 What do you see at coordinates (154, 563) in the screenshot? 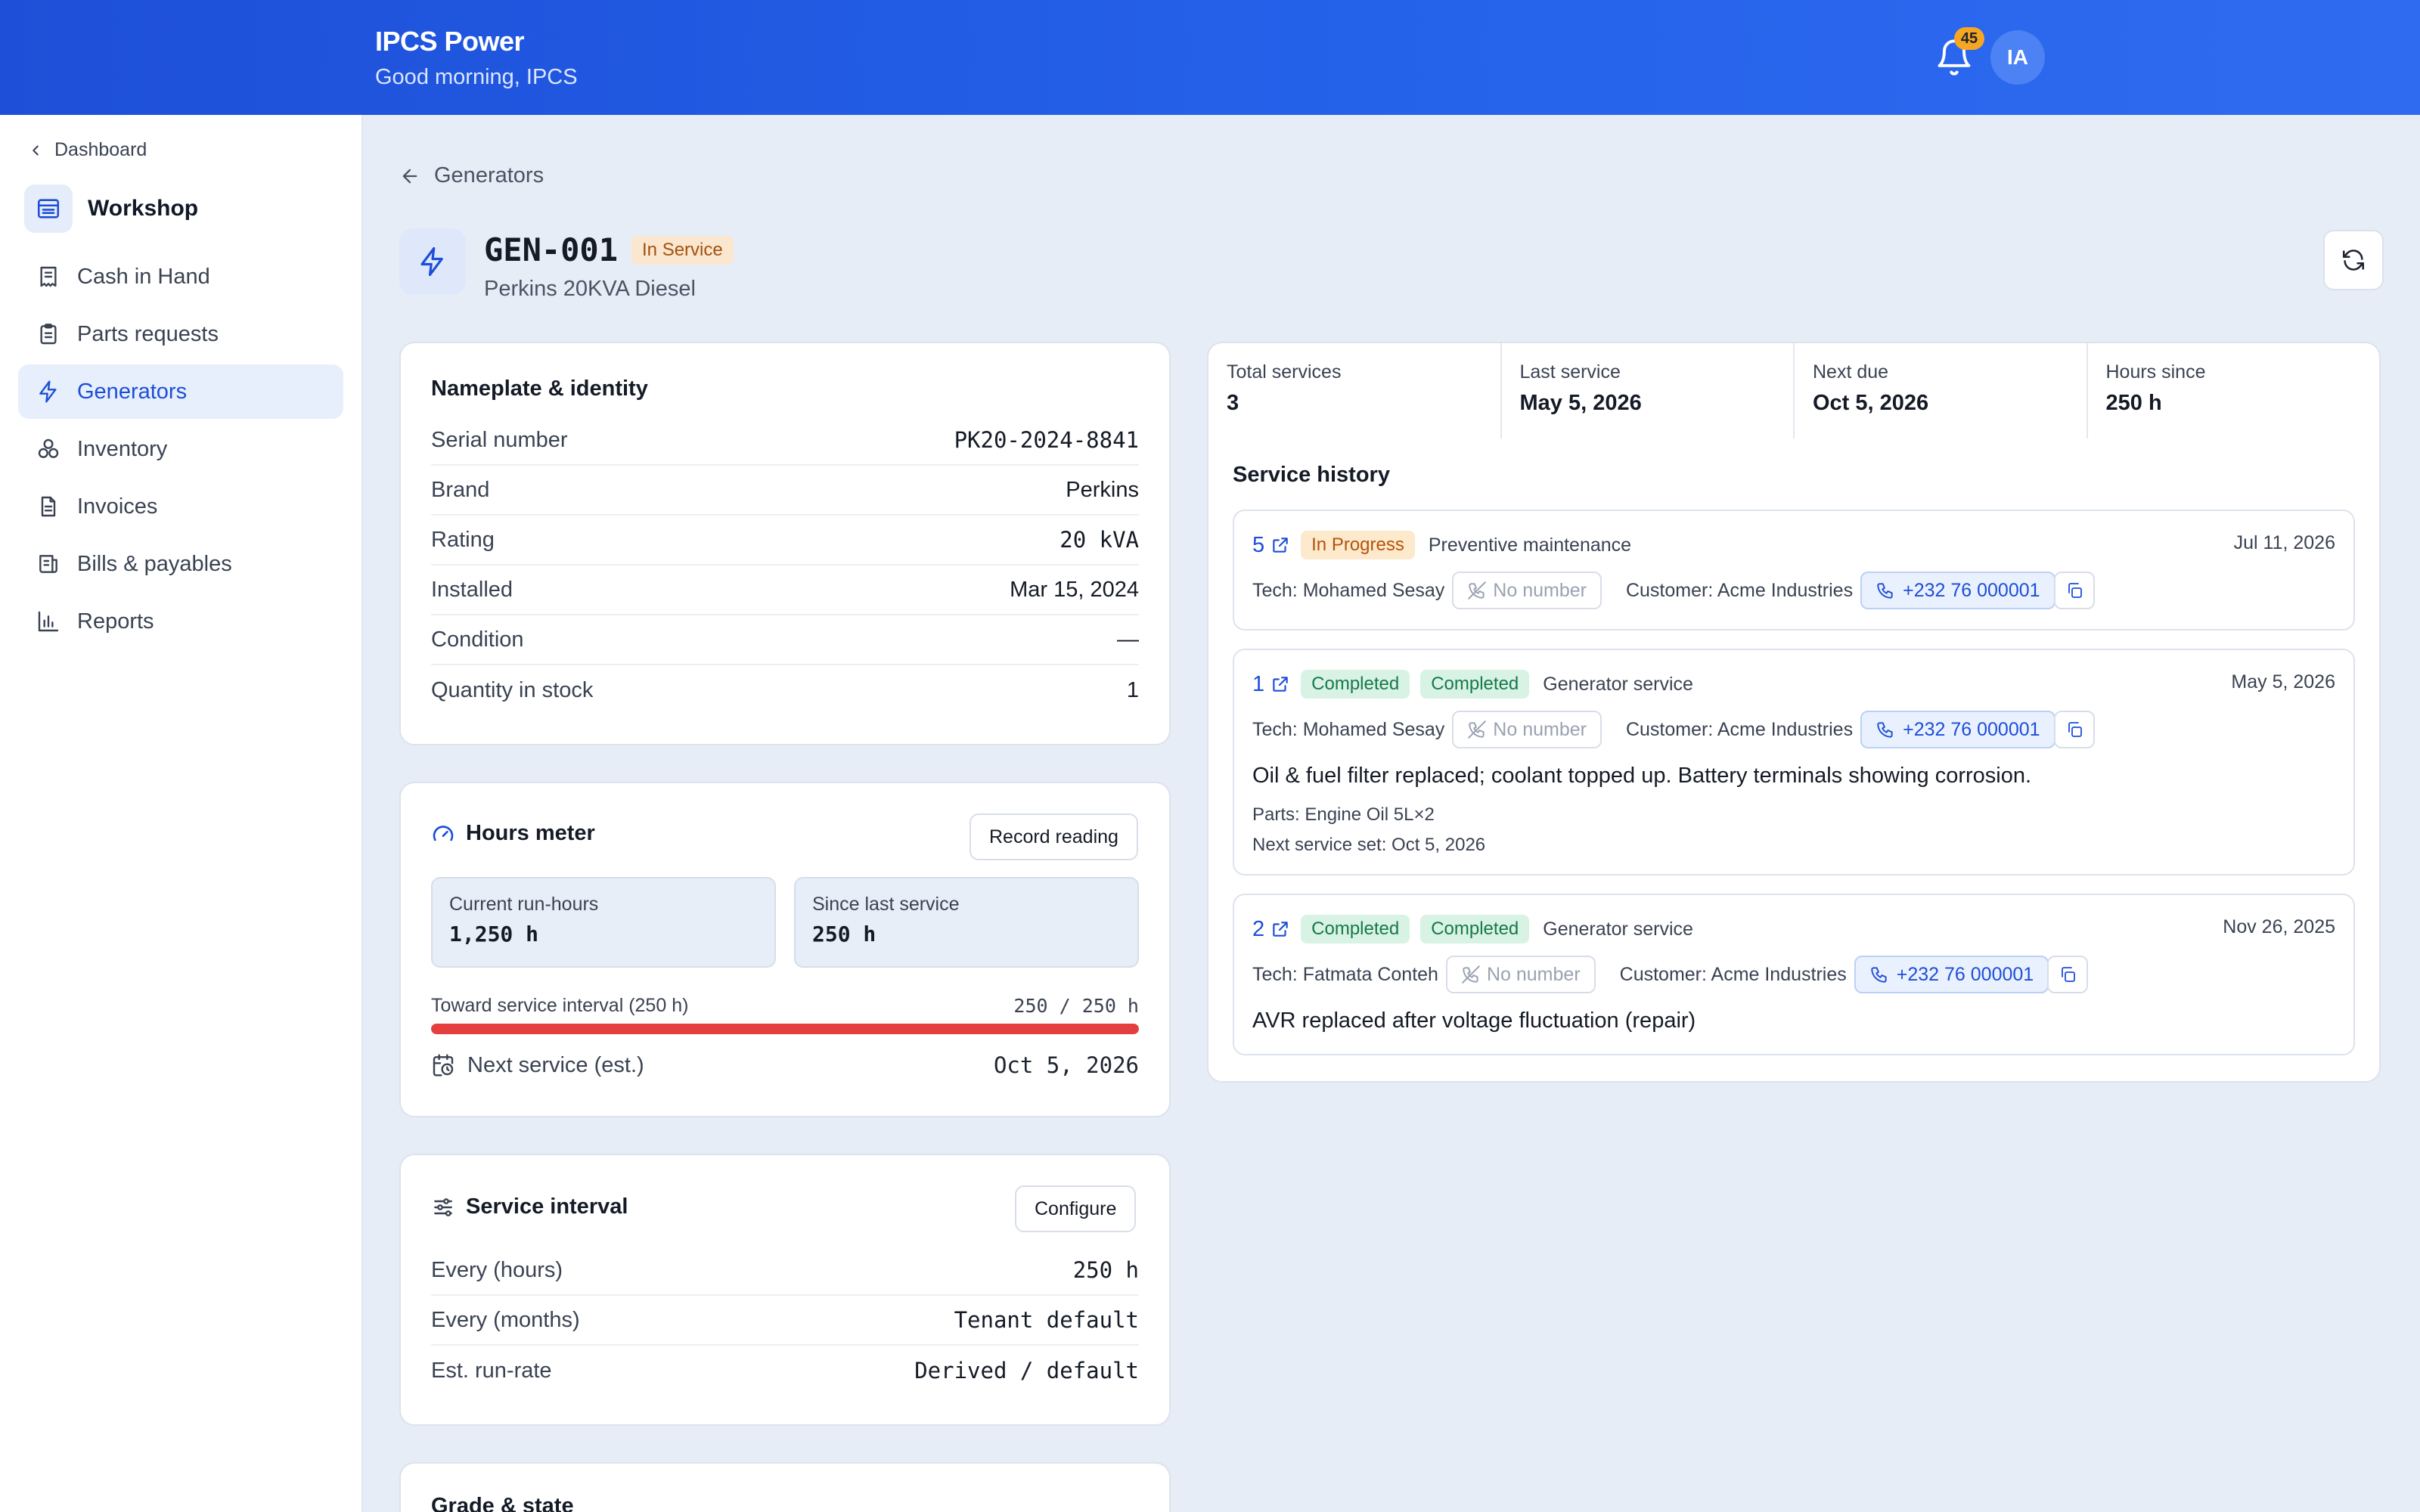
I see `sidebar-item-label: Bills & payables` at bounding box center [154, 563].